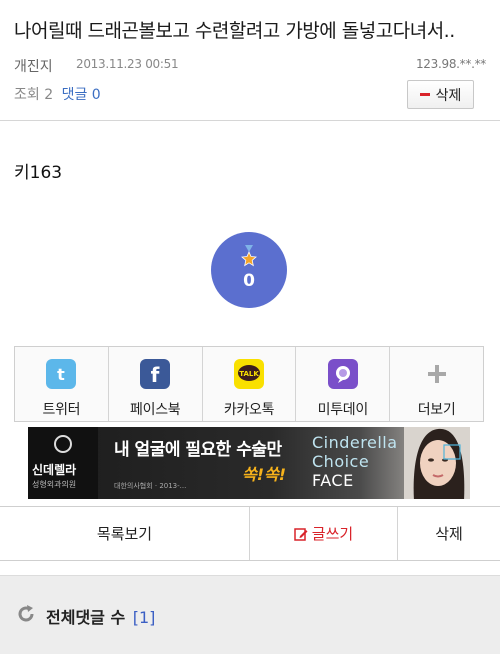 Image resolution: width=500 pixels, height=654 pixels. I want to click on metoday-icon, so click(342, 374).